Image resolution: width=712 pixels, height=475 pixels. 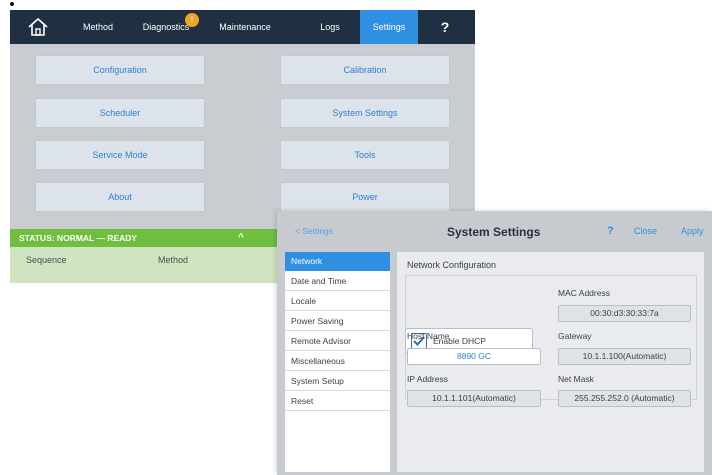 What do you see at coordinates (120, 197) in the screenshot?
I see `about-button: About` at bounding box center [120, 197].